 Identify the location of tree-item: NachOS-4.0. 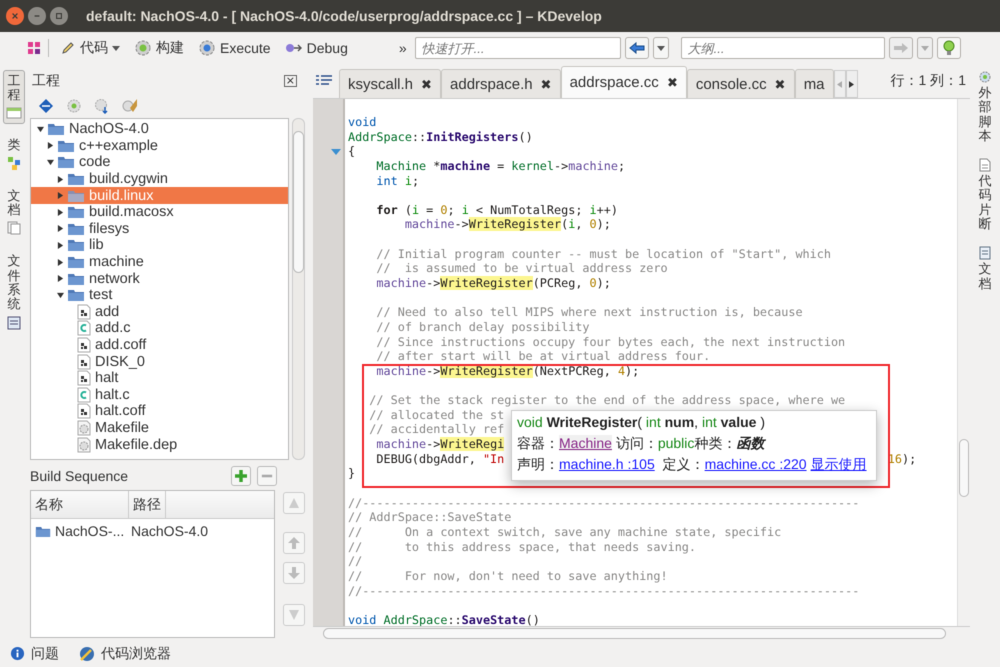
(159, 129).